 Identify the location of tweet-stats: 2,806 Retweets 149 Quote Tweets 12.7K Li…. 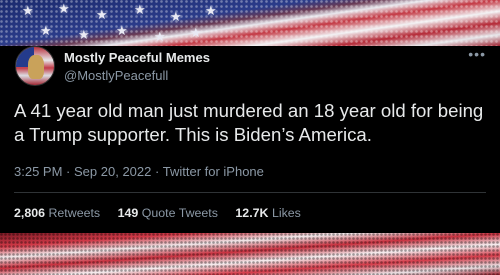
(164, 213).